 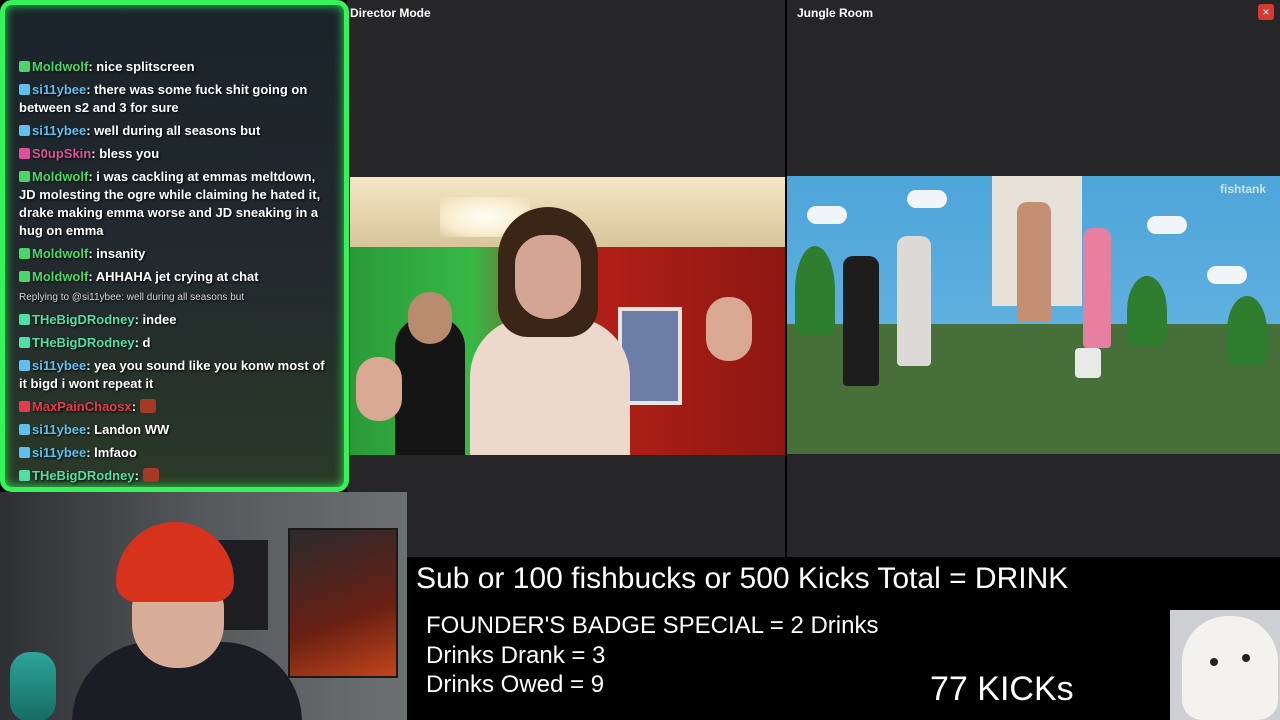 What do you see at coordinates (175, 153) in the screenshot?
I see `chat-message: S0upSkin: bless you` at bounding box center [175, 153].